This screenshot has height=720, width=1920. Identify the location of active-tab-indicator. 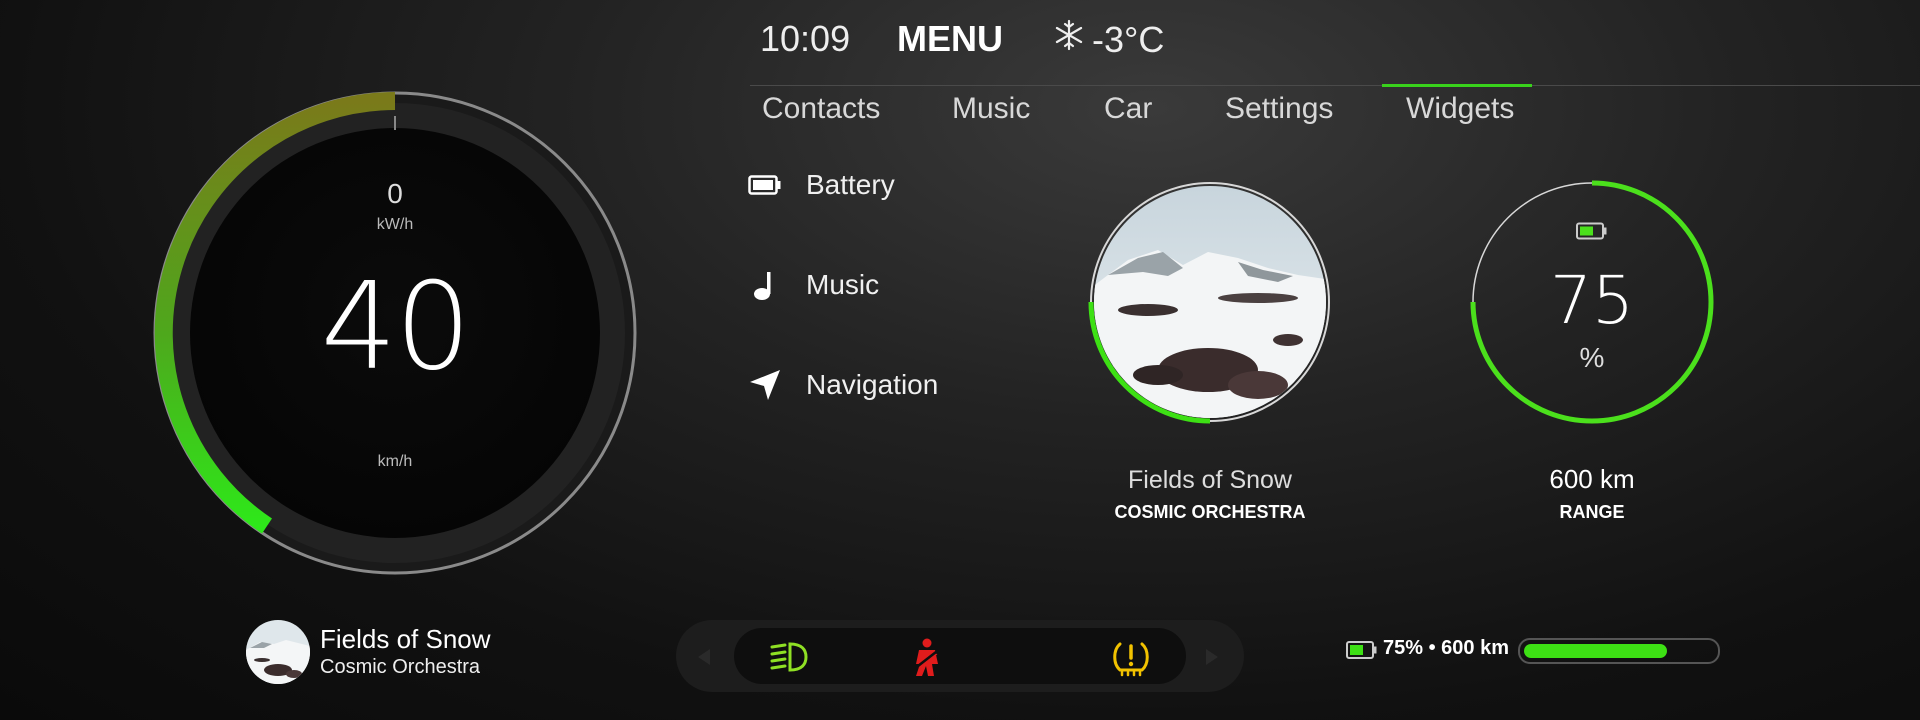
(1457, 85).